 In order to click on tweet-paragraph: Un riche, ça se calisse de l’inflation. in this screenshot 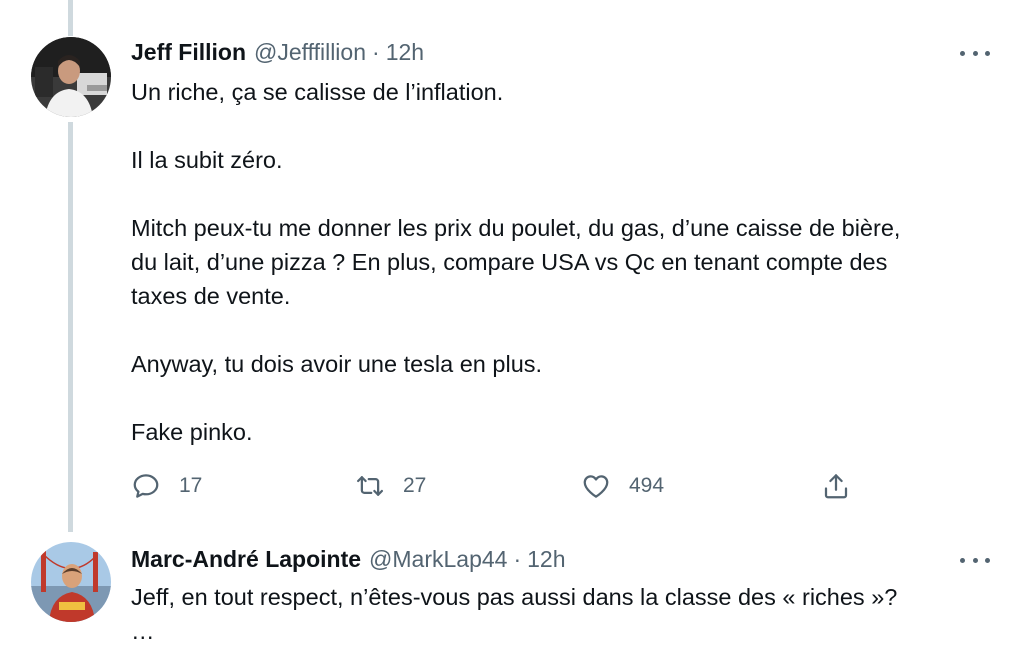, I will do `click(317, 92)`.